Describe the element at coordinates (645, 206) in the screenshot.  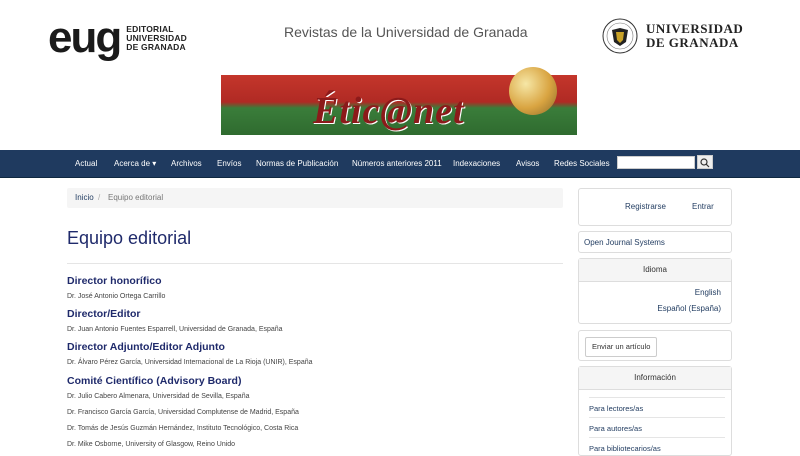
I see `register-link: Registrarse` at that location.